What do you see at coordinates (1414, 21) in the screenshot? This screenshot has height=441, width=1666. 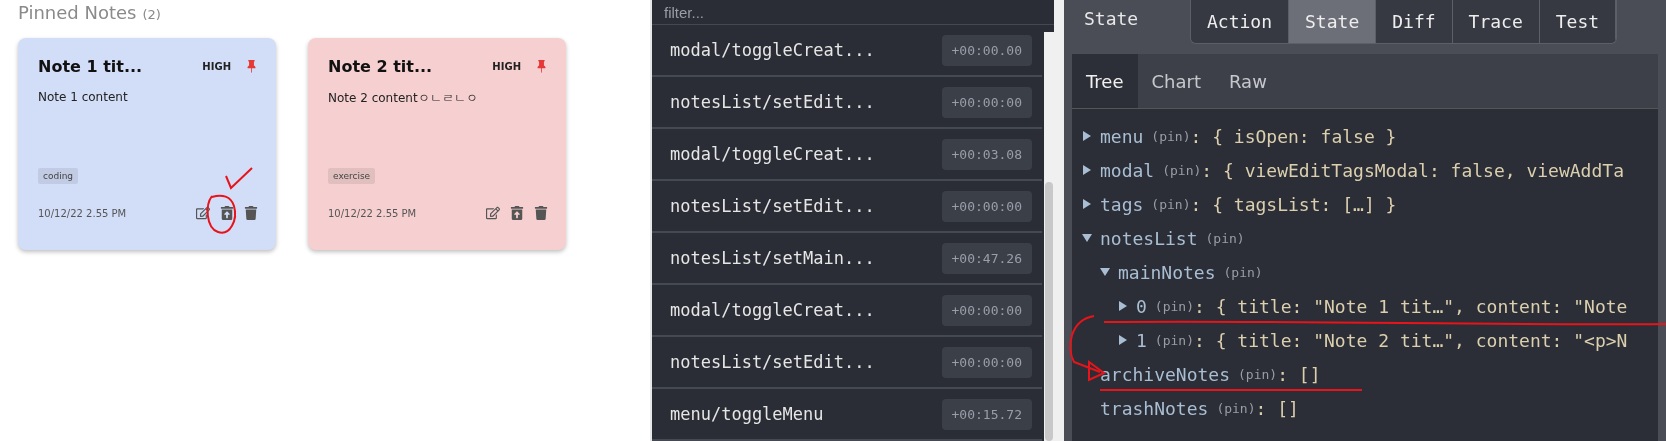 I see `tab: Diff` at bounding box center [1414, 21].